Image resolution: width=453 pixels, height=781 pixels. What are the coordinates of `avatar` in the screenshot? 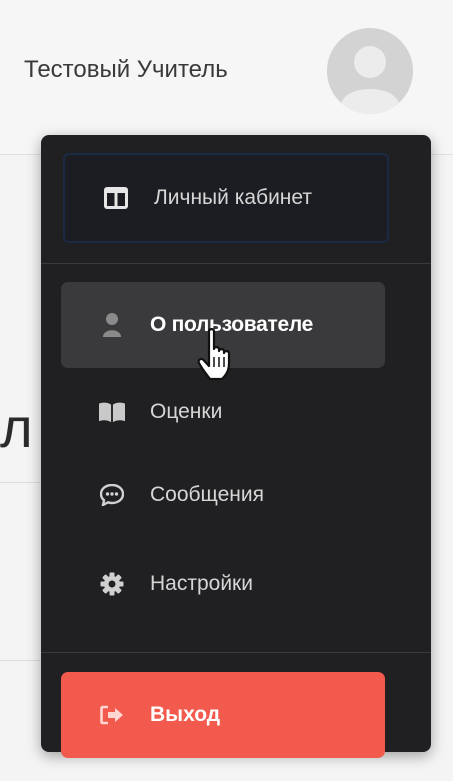 It's located at (370, 71).